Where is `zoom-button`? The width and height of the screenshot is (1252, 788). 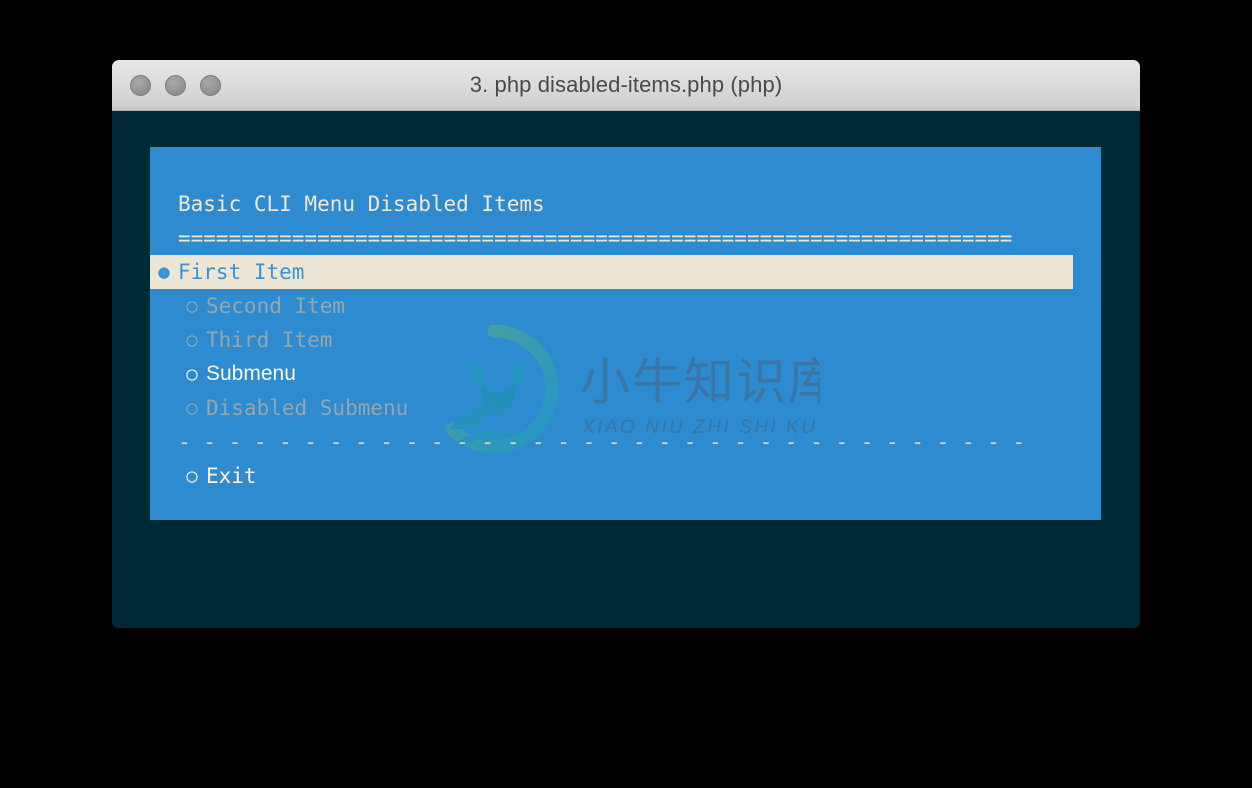 zoom-button is located at coordinates (210, 85).